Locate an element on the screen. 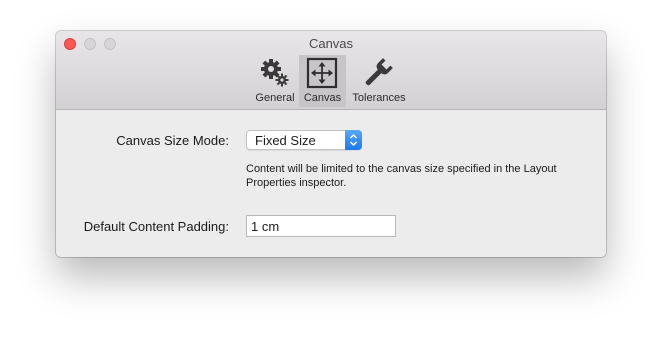 This screenshot has height=337, width=662. tab-general-label: General is located at coordinates (275, 98).